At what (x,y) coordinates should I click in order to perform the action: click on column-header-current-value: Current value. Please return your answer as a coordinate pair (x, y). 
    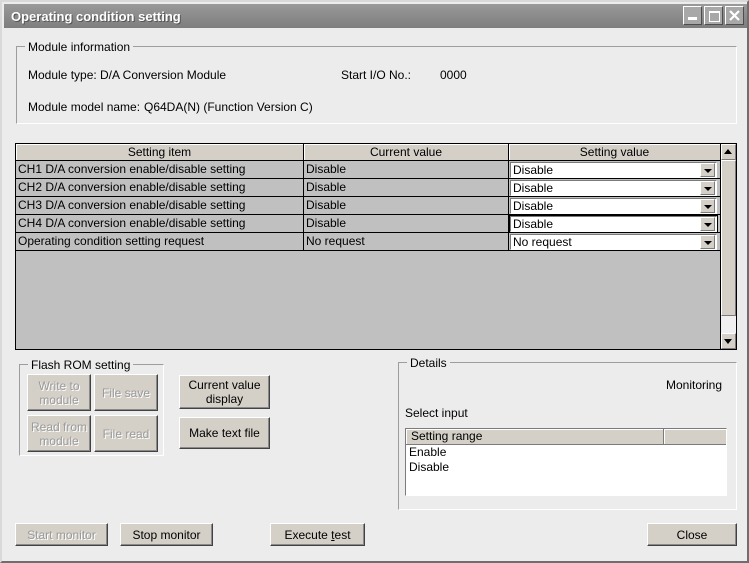
    Looking at the image, I should click on (406, 152).